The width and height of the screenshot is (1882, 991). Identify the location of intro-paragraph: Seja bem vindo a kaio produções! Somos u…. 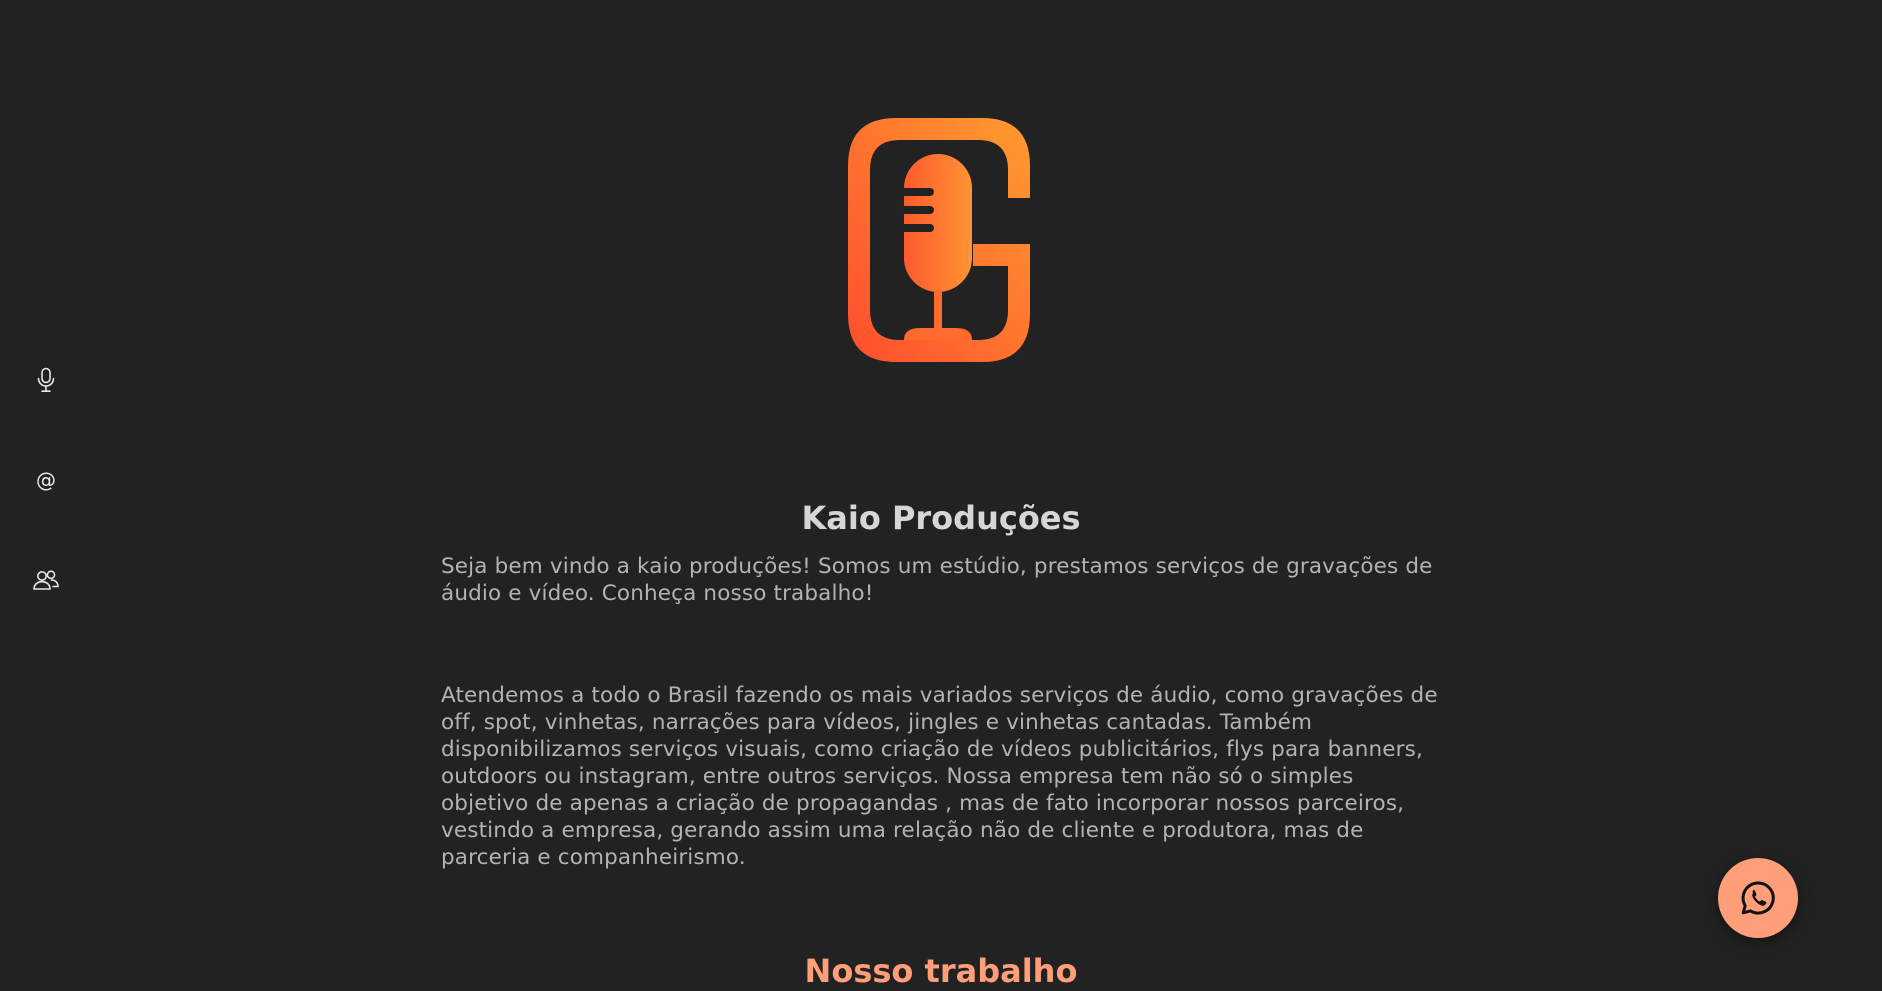
(937, 580).